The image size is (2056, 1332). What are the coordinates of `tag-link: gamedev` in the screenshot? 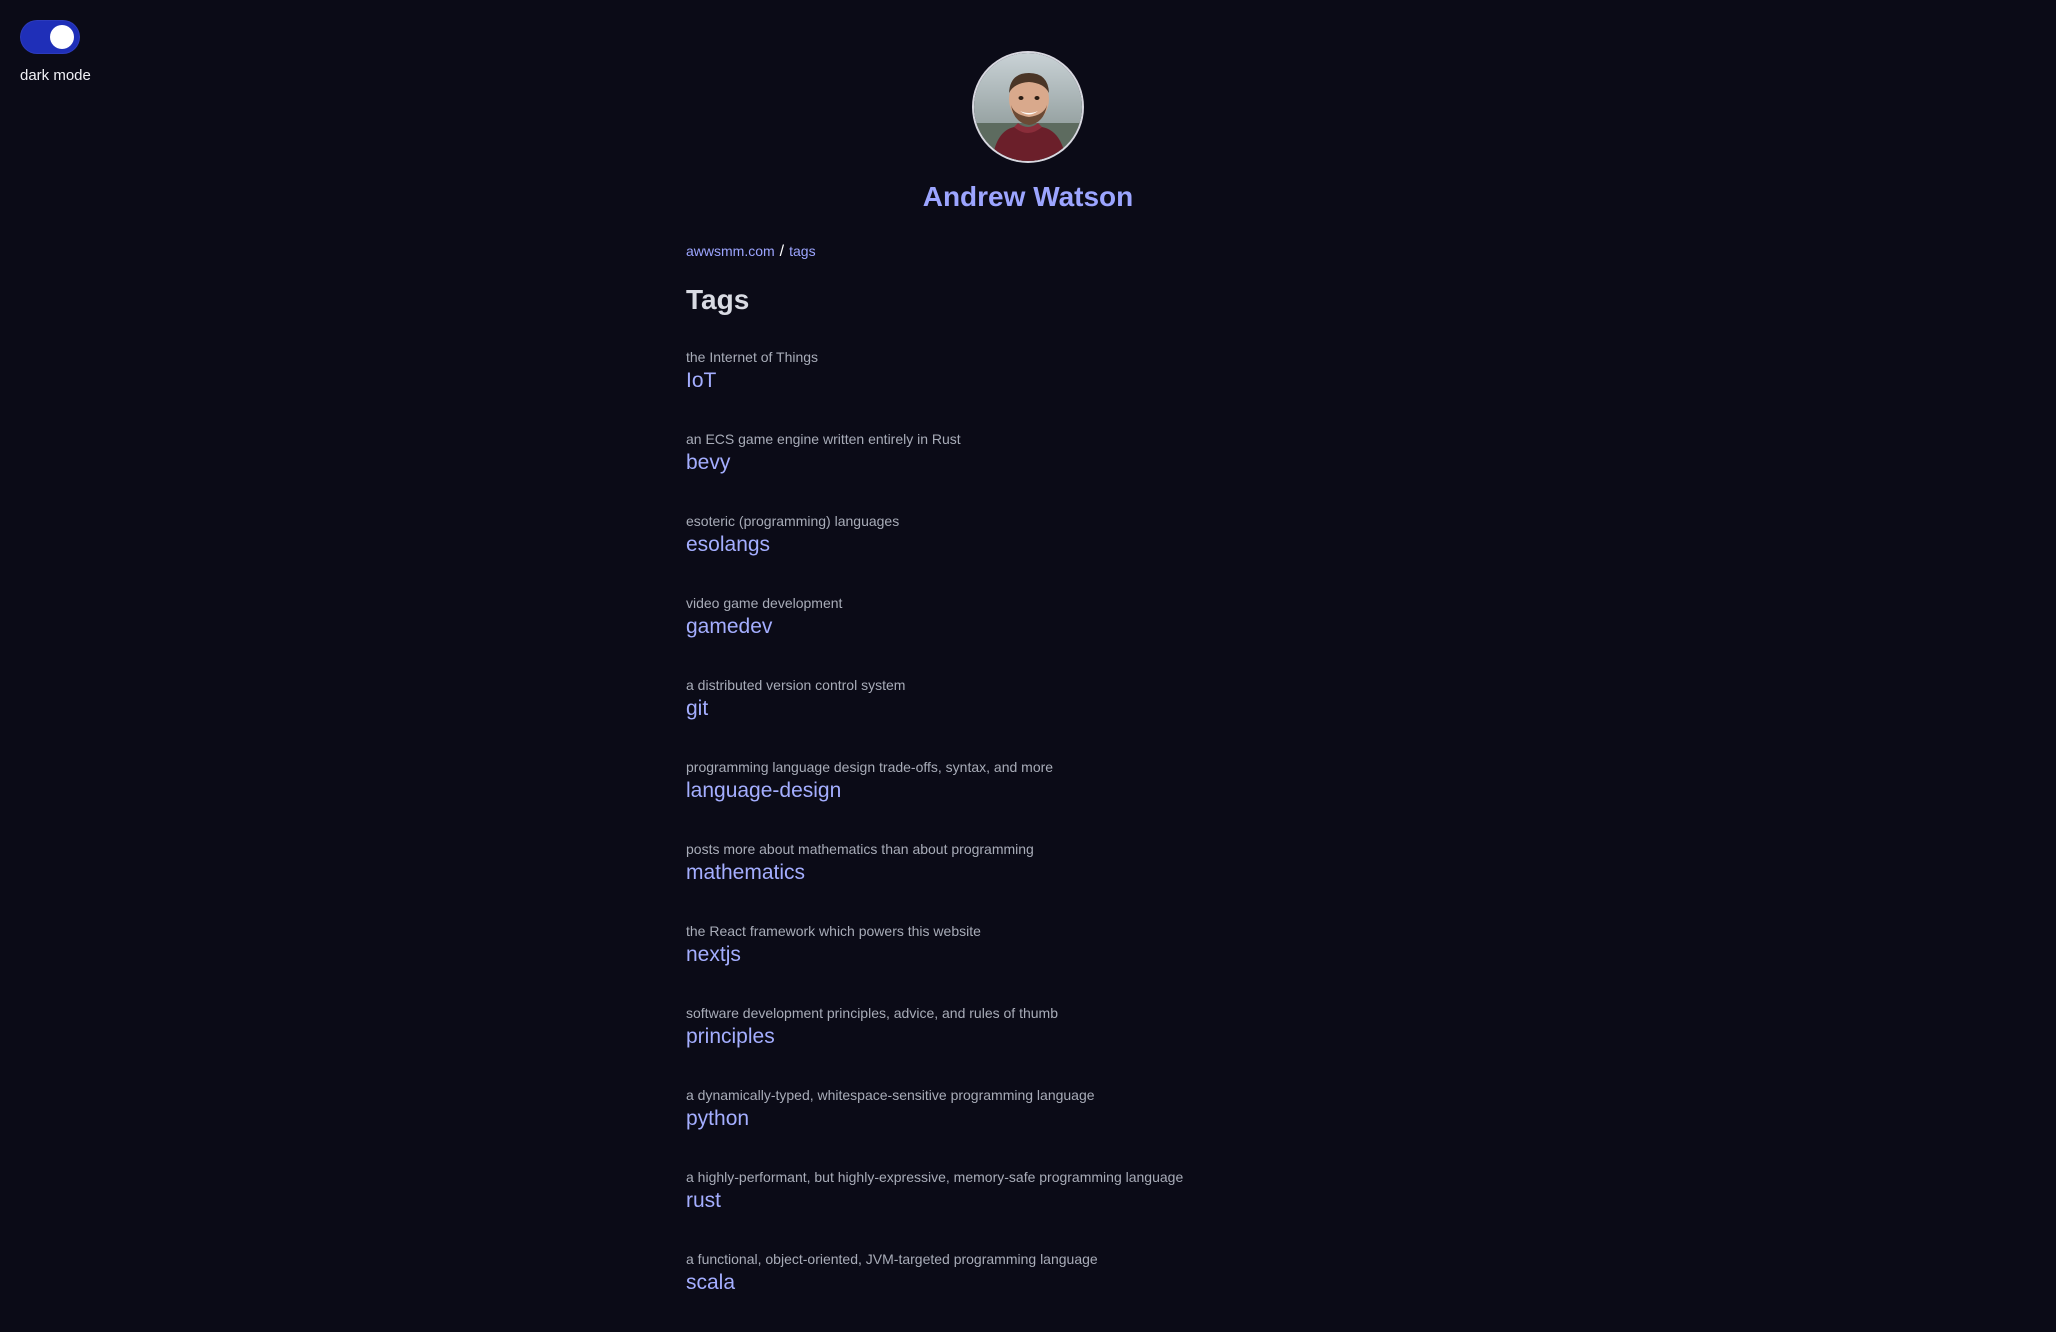 It's located at (729, 627).